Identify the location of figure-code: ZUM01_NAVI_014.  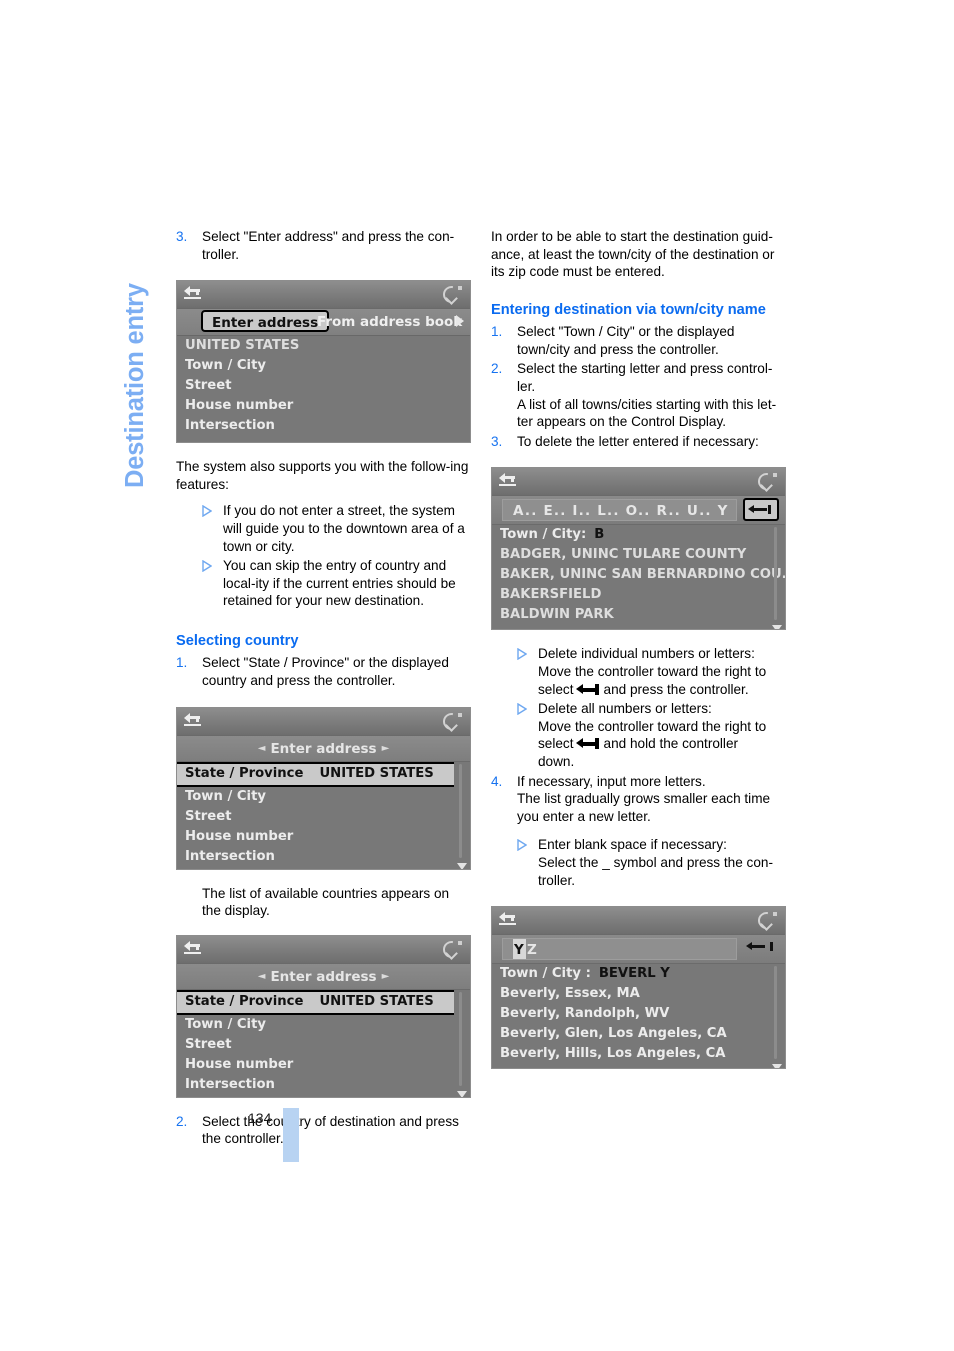
(785, 588).